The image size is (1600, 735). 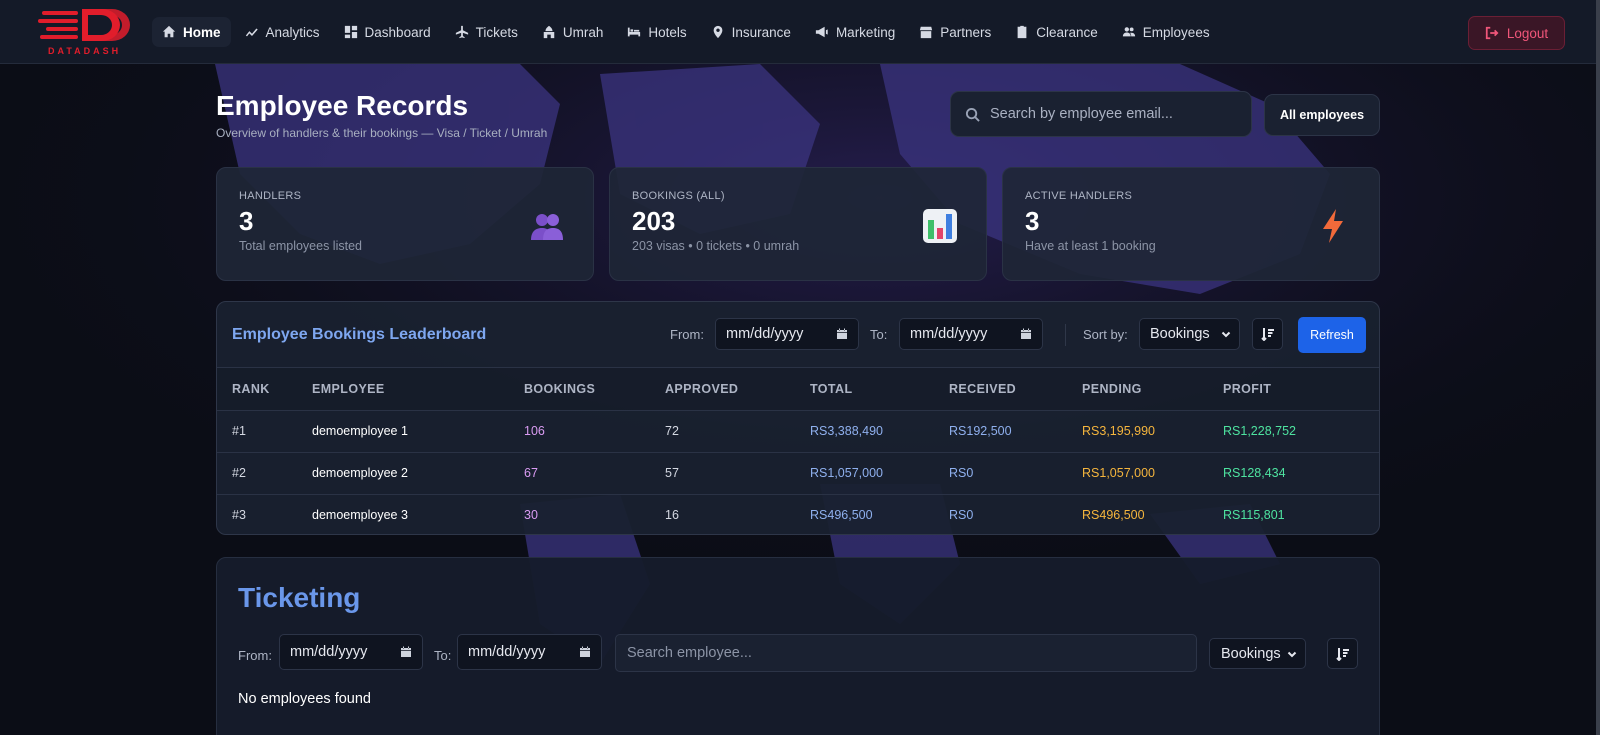 I want to click on empty-state-message: No employees found, so click(x=304, y=699).